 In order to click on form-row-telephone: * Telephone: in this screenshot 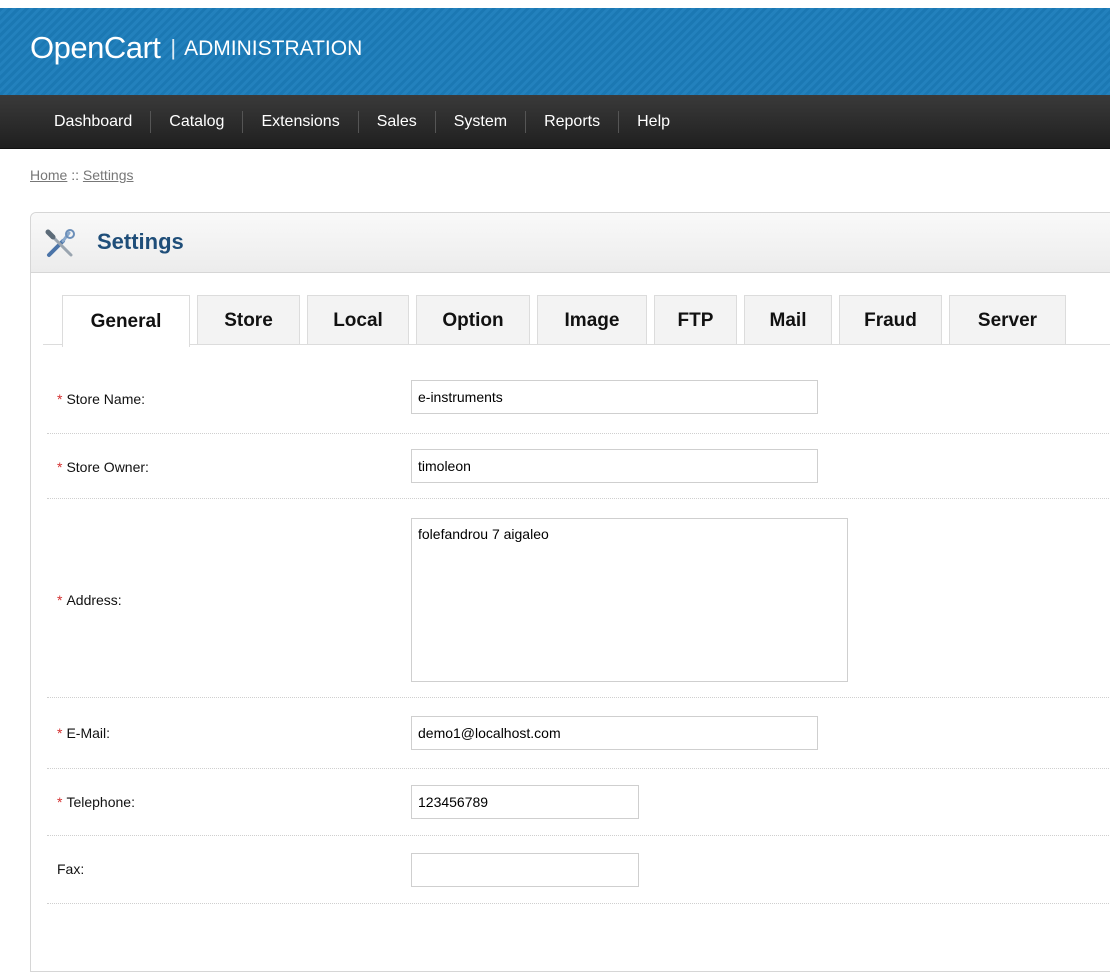, I will do `click(578, 802)`.